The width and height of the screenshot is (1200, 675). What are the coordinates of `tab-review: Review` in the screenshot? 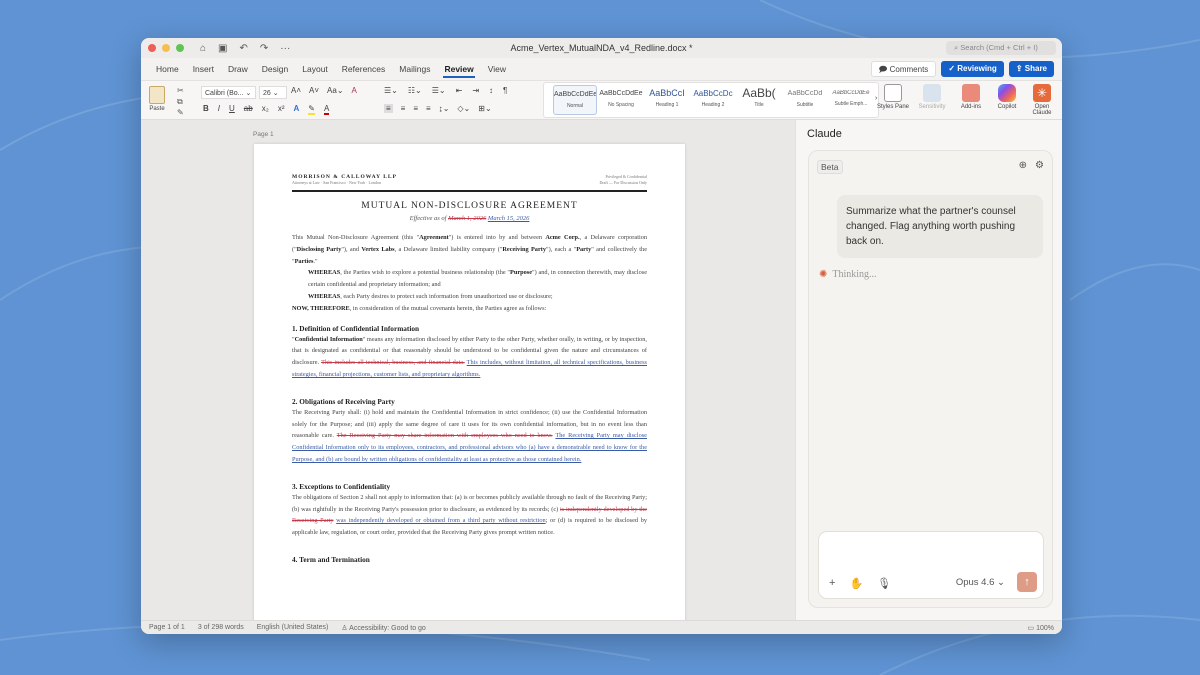 It's located at (458, 69).